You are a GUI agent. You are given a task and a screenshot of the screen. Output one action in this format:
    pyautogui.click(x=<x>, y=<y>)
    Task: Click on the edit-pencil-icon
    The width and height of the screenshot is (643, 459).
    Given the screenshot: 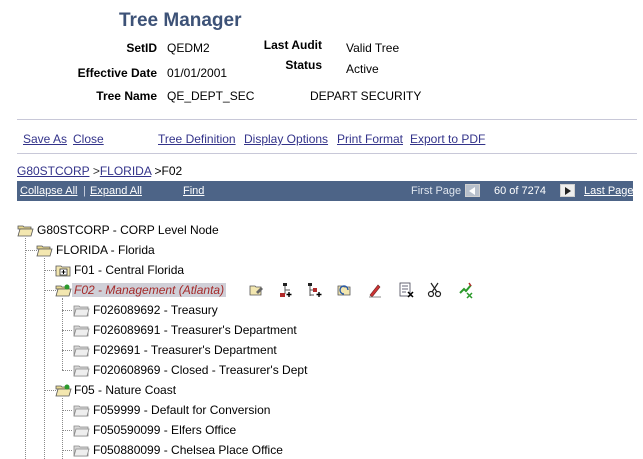 What is the action you would take?
    pyautogui.click(x=375, y=290)
    